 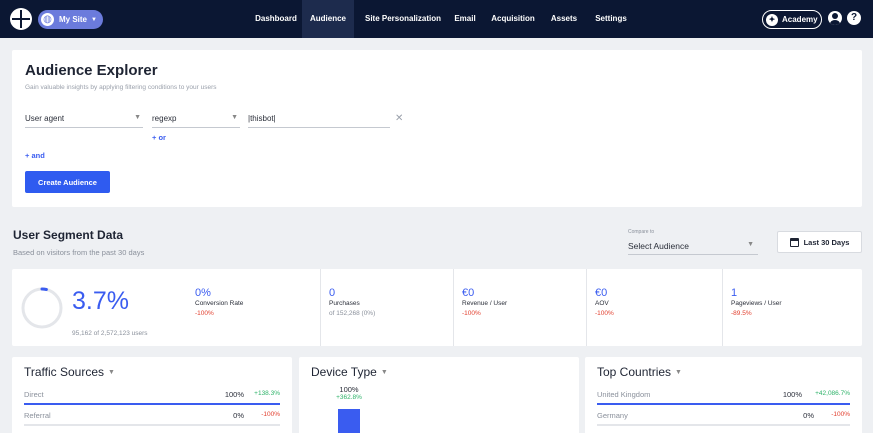 What do you see at coordinates (344, 303) in the screenshot?
I see `stat-label: Purchases` at bounding box center [344, 303].